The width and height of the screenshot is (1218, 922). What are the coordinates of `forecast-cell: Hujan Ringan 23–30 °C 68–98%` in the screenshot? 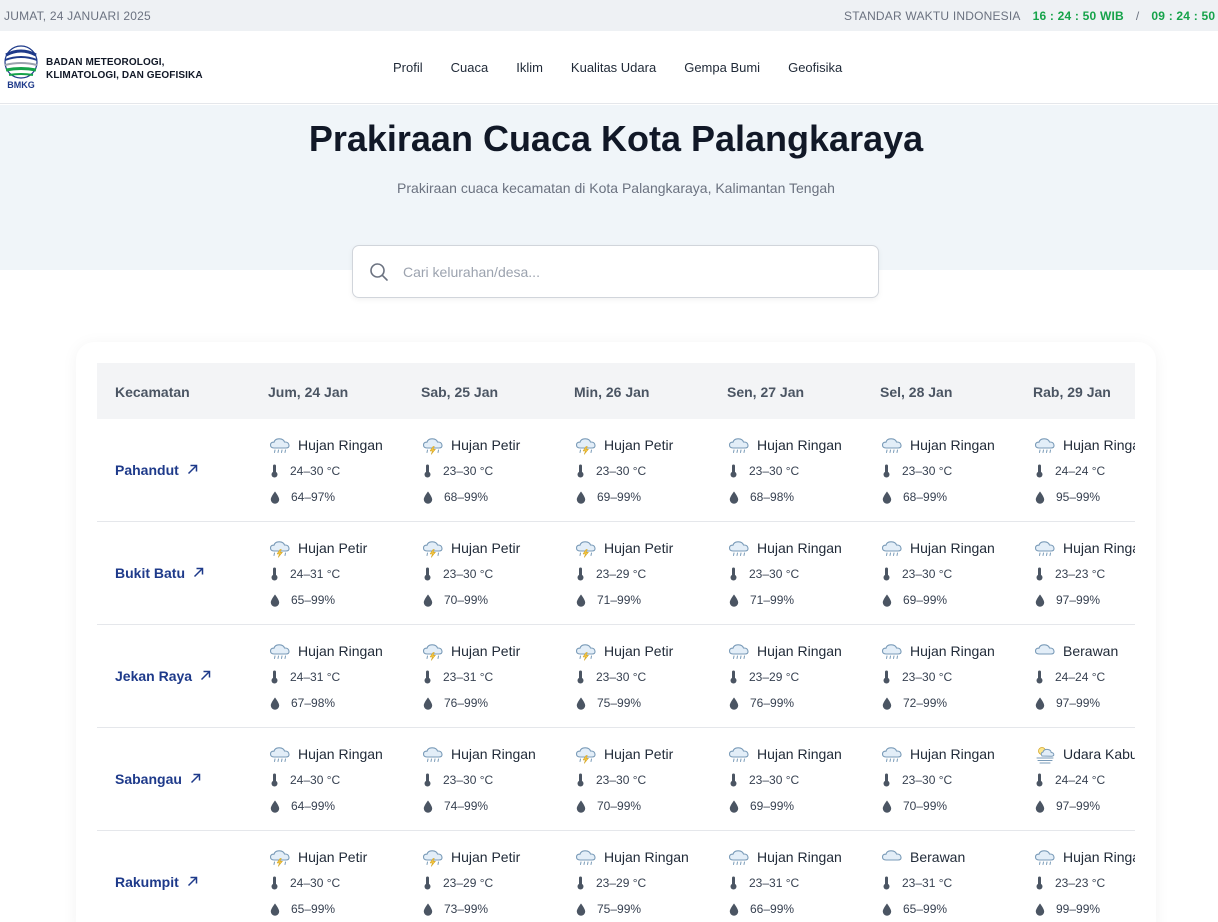 It's located at (802, 470).